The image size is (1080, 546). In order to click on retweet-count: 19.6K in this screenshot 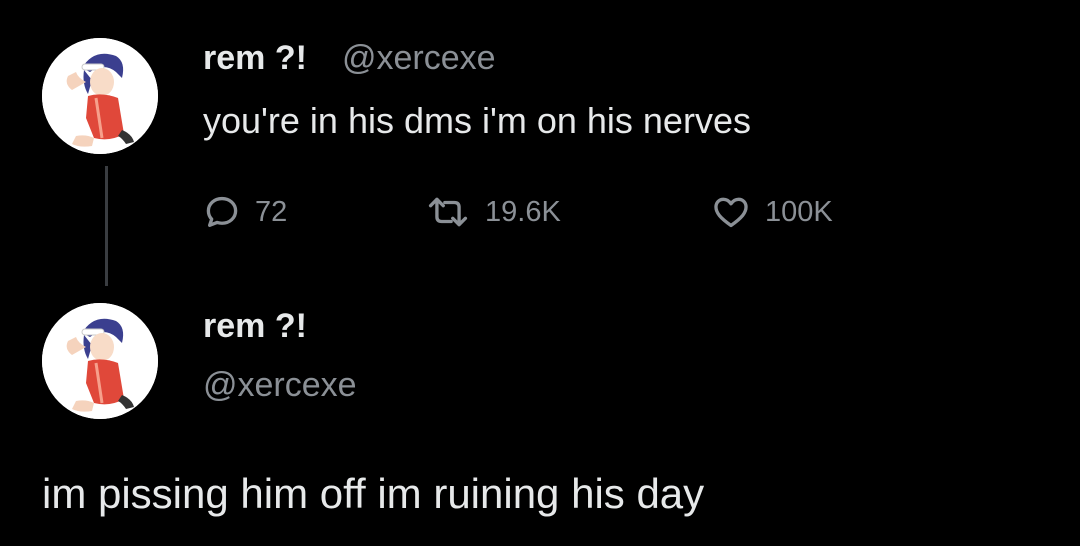, I will do `click(523, 211)`.